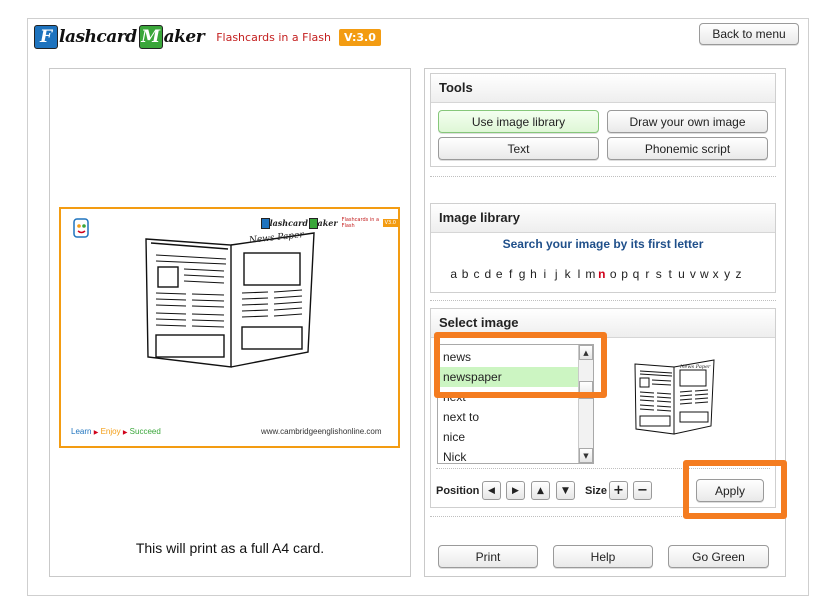  What do you see at coordinates (540, 490) in the screenshot?
I see `move-up-icon: ▲` at bounding box center [540, 490].